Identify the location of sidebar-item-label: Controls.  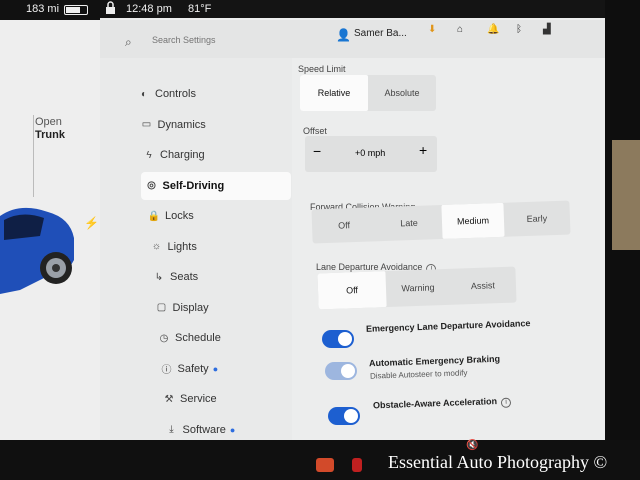
(175, 94).